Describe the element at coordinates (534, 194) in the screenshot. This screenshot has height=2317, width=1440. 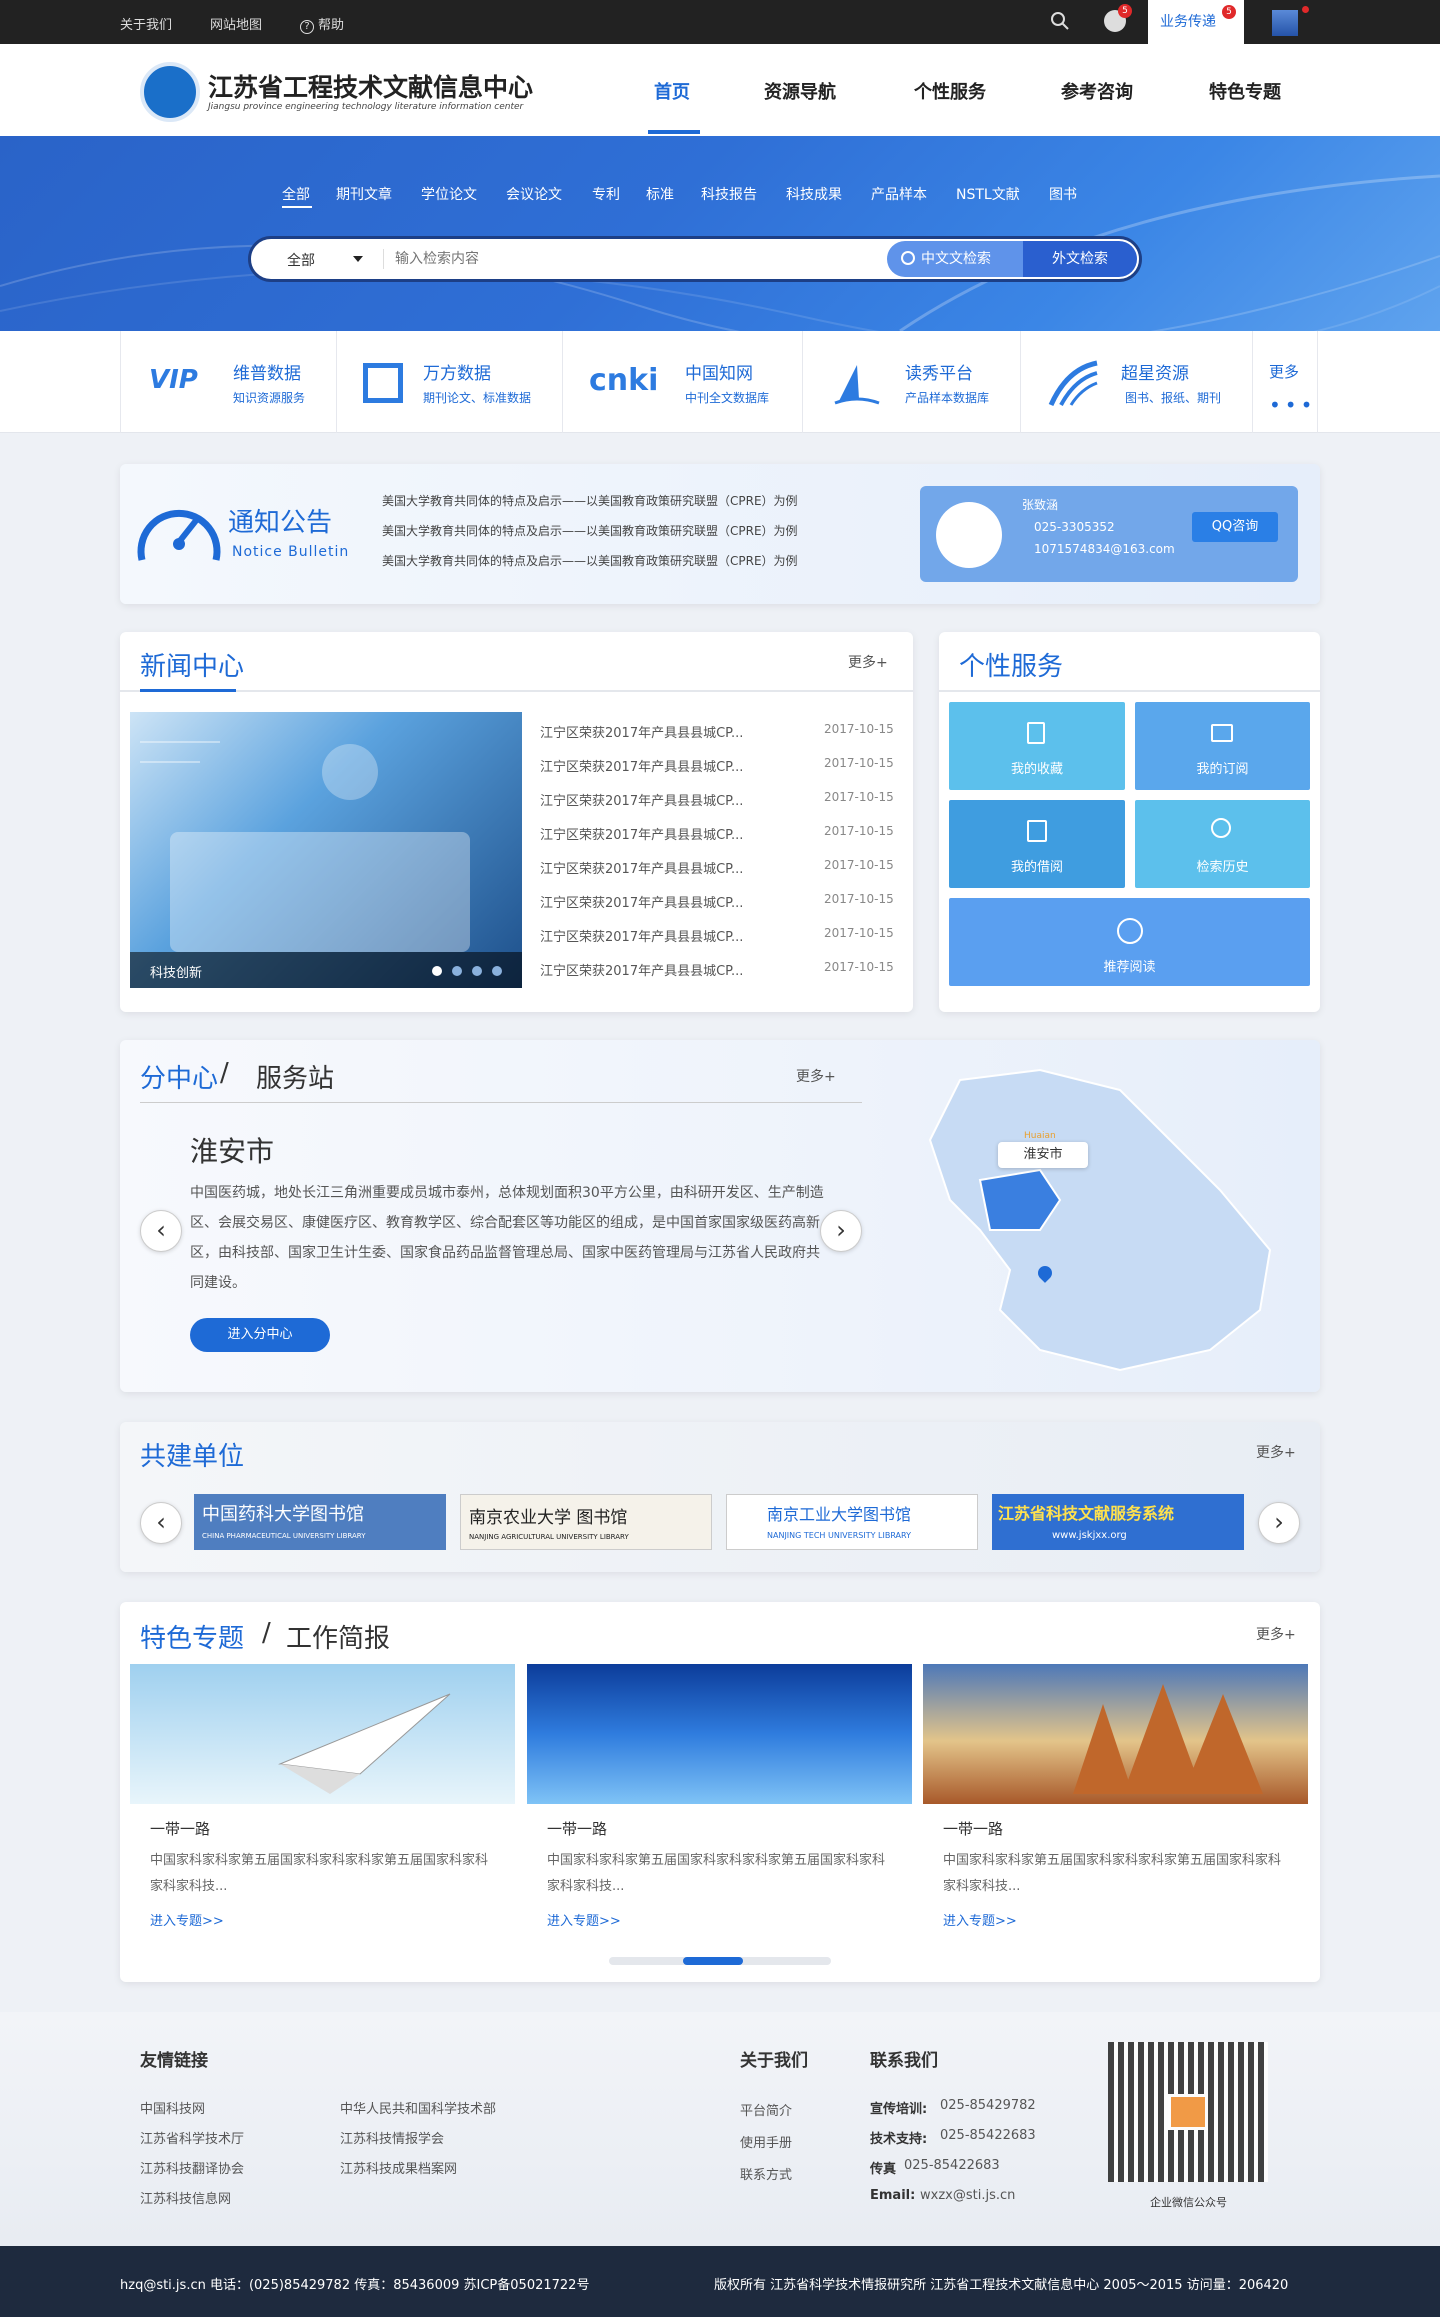
I see `category-conference: 会议论文` at that location.